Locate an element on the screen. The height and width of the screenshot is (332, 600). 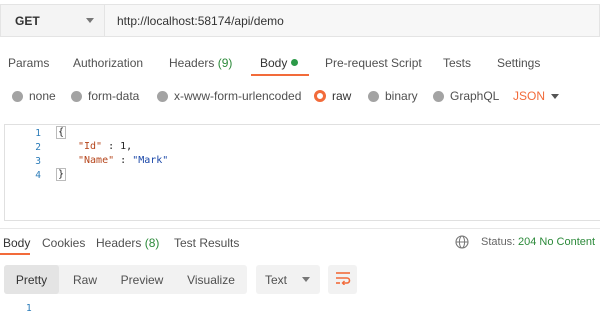
line-number: 4 is located at coordinates (38, 175).